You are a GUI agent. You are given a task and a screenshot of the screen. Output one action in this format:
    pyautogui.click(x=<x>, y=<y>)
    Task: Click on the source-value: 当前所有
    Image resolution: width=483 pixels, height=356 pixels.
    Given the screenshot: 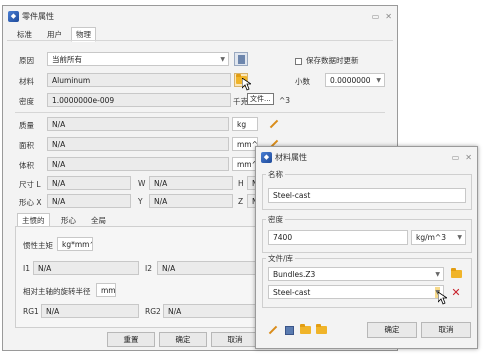 What is the action you would take?
    pyautogui.click(x=67, y=59)
    